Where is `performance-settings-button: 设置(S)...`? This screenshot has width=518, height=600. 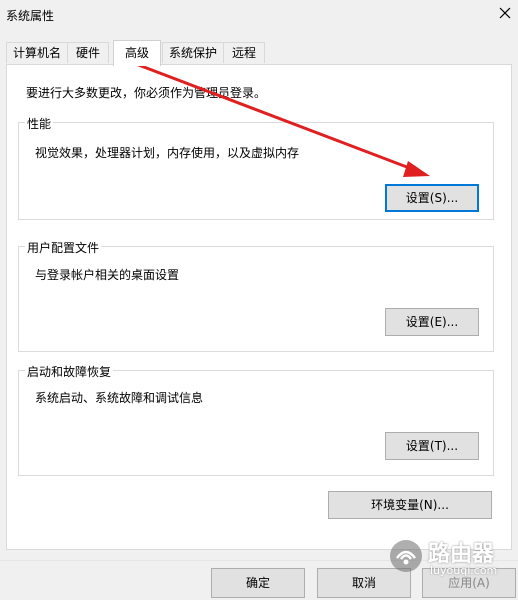
performance-settings-button: 设置(S)... is located at coordinates (432, 198).